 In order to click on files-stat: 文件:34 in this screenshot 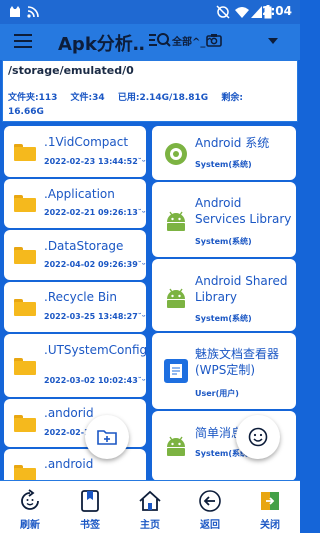, I will do `click(87, 98)`.